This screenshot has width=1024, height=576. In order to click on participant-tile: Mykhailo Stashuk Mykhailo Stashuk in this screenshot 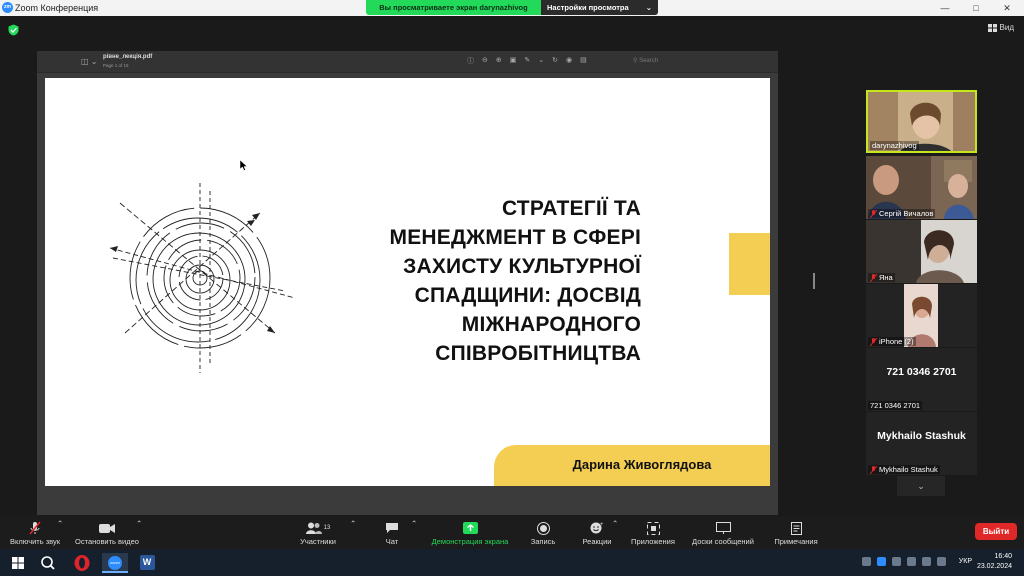, I will do `click(921, 443)`.